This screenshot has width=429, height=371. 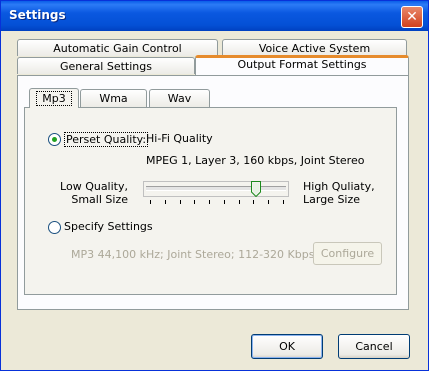 What do you see at coordinates (339, 186) in the screenshot?
I see `slider-high-label-line1: High Quliaty,` at bounding box center [339, 186].